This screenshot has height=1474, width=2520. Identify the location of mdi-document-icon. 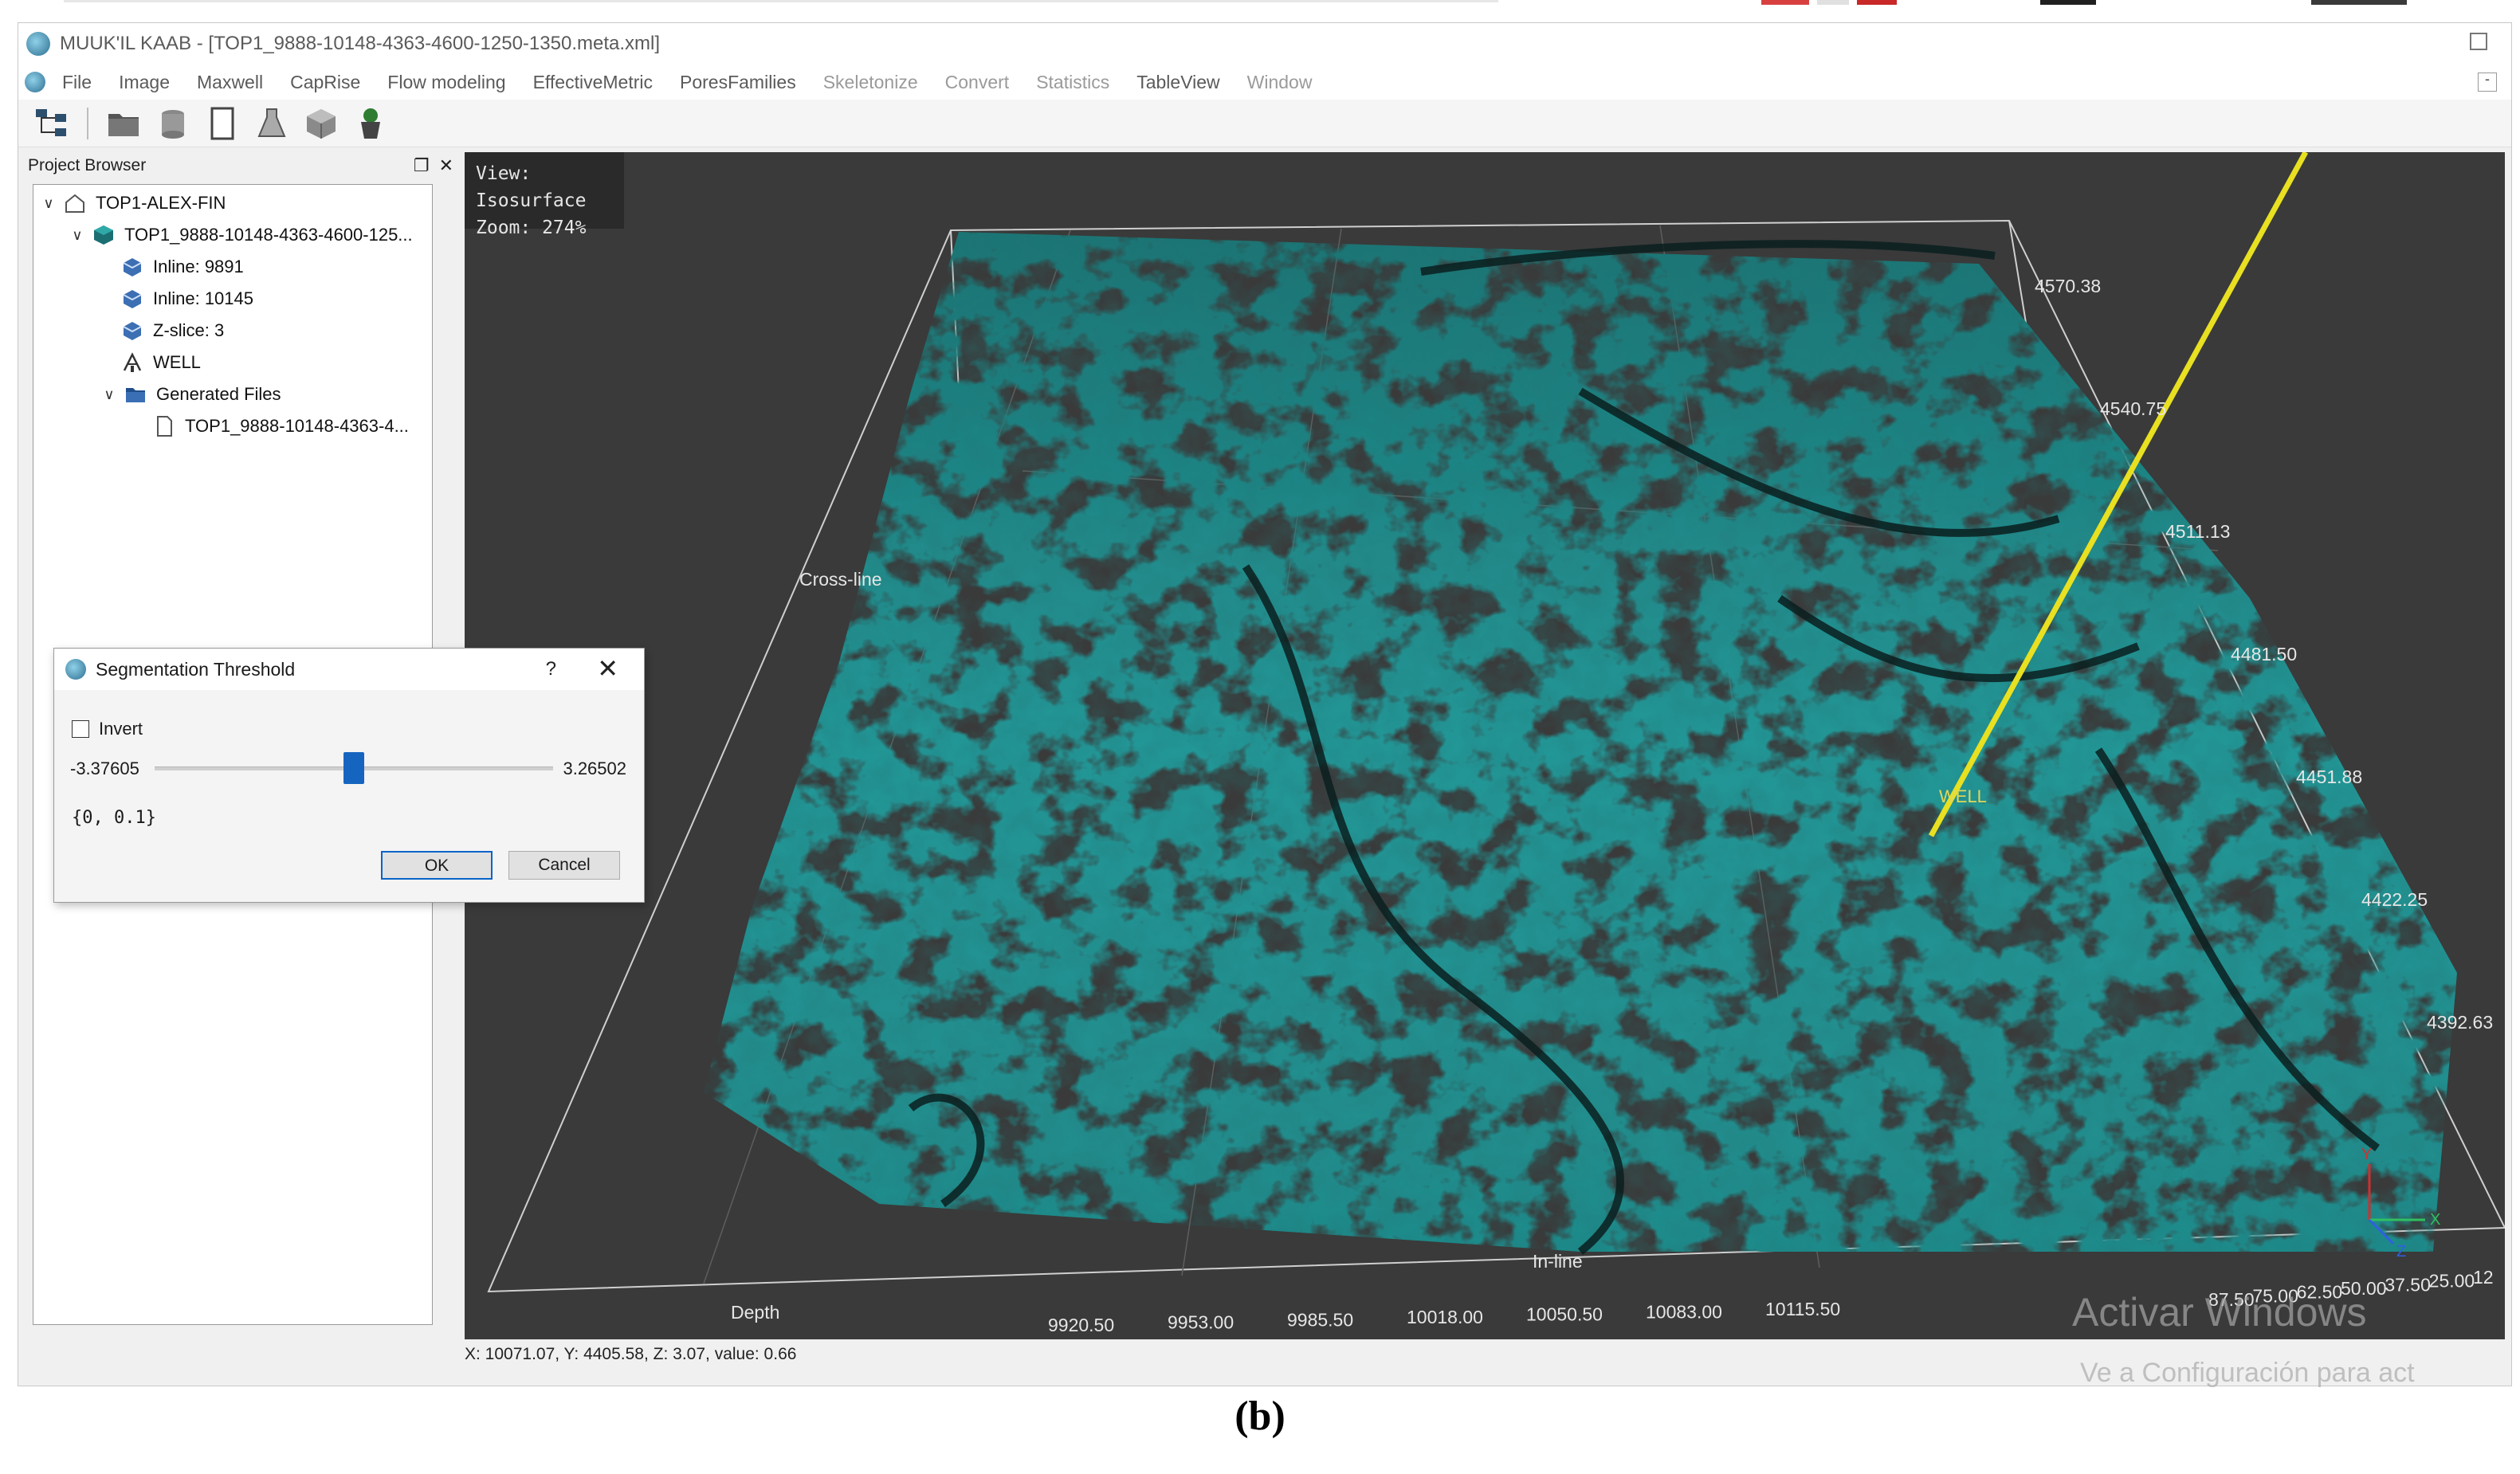
(35, 82).